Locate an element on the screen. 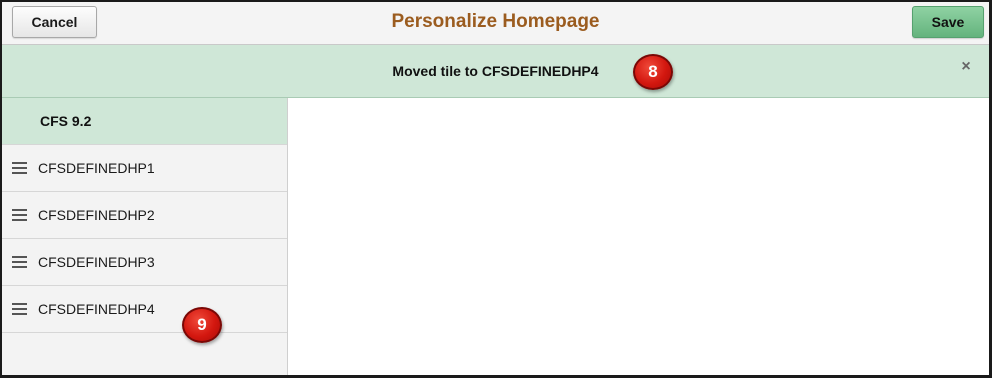 This screenshot has height=378, width=992. sidebar-selected-label: CFS 9.2 is located at coordinates (66, 121).